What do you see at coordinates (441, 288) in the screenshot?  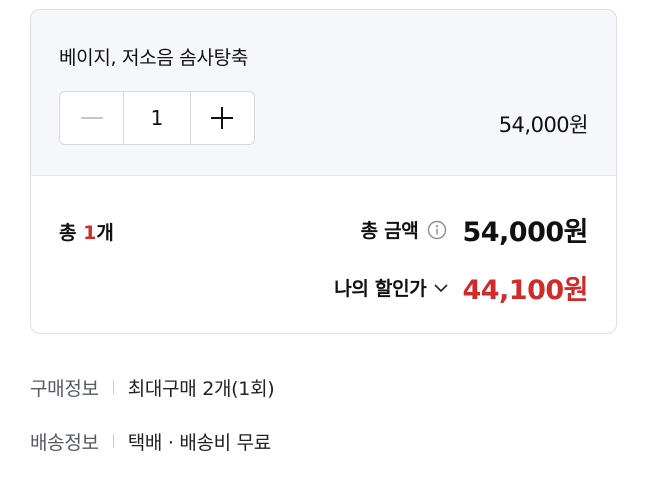 I see `chevron-down-icon` at bounding box center [441, 288].